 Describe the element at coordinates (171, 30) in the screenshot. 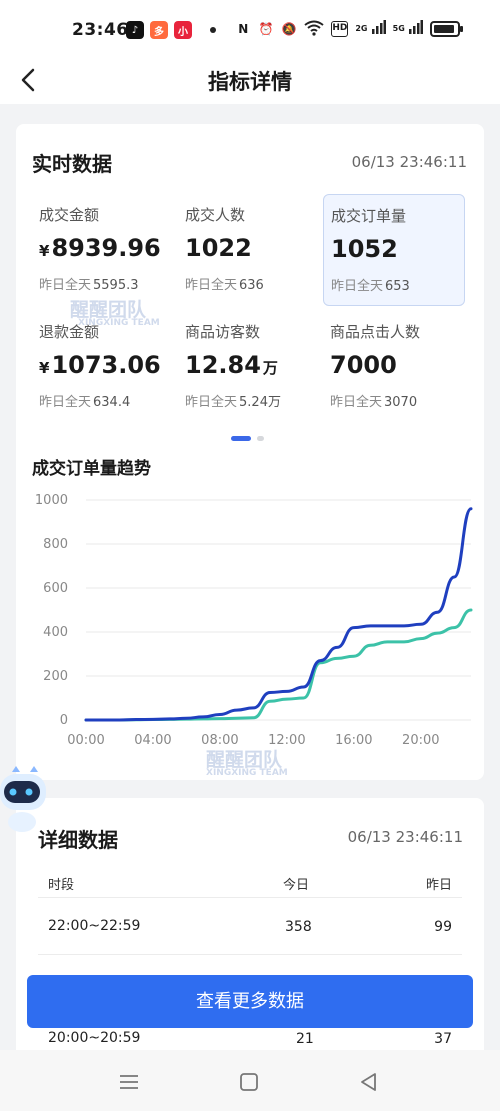

I see `notification-icons: ♪ 多 小` at that location.